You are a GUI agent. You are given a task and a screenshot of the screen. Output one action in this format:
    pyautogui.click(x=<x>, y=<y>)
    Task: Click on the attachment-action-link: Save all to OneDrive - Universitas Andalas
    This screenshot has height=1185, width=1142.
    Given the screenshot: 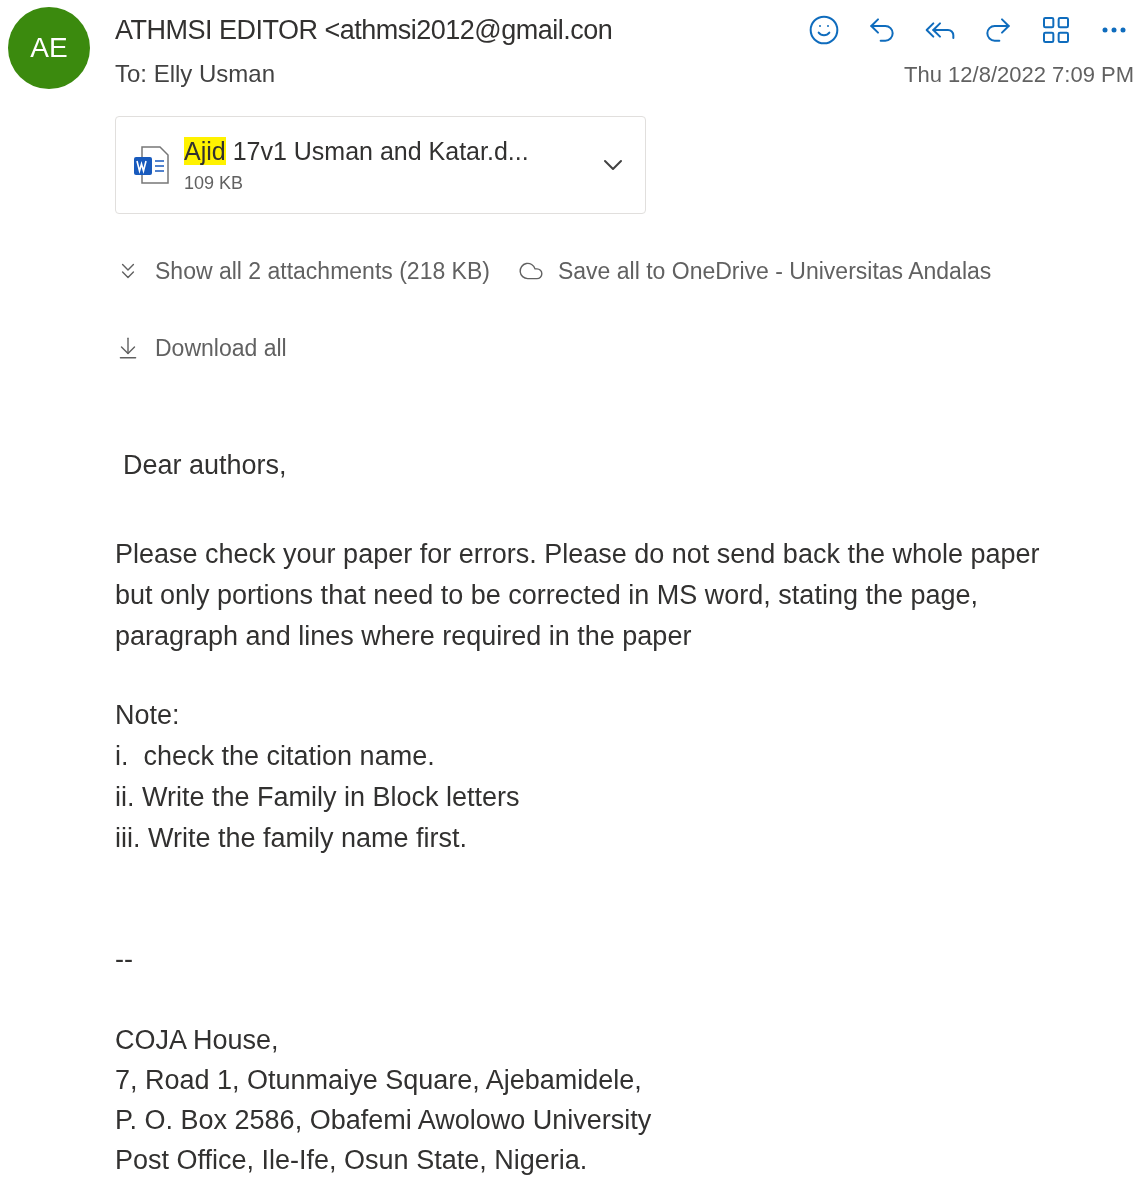 What is the action you would take?
    pyautogui.click(x=754, y=271)
    